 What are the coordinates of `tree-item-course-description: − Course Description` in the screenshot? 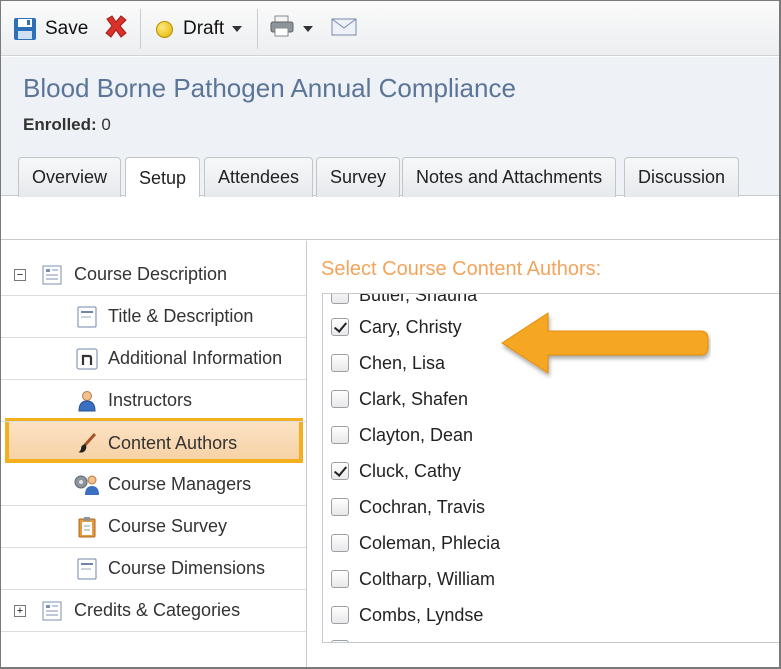 It's located at (153, 275).